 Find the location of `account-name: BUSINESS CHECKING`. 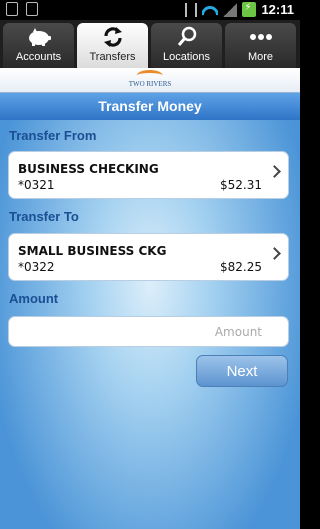

account-name: BUSINESS CHECKING is located at coordinates (88, 169).